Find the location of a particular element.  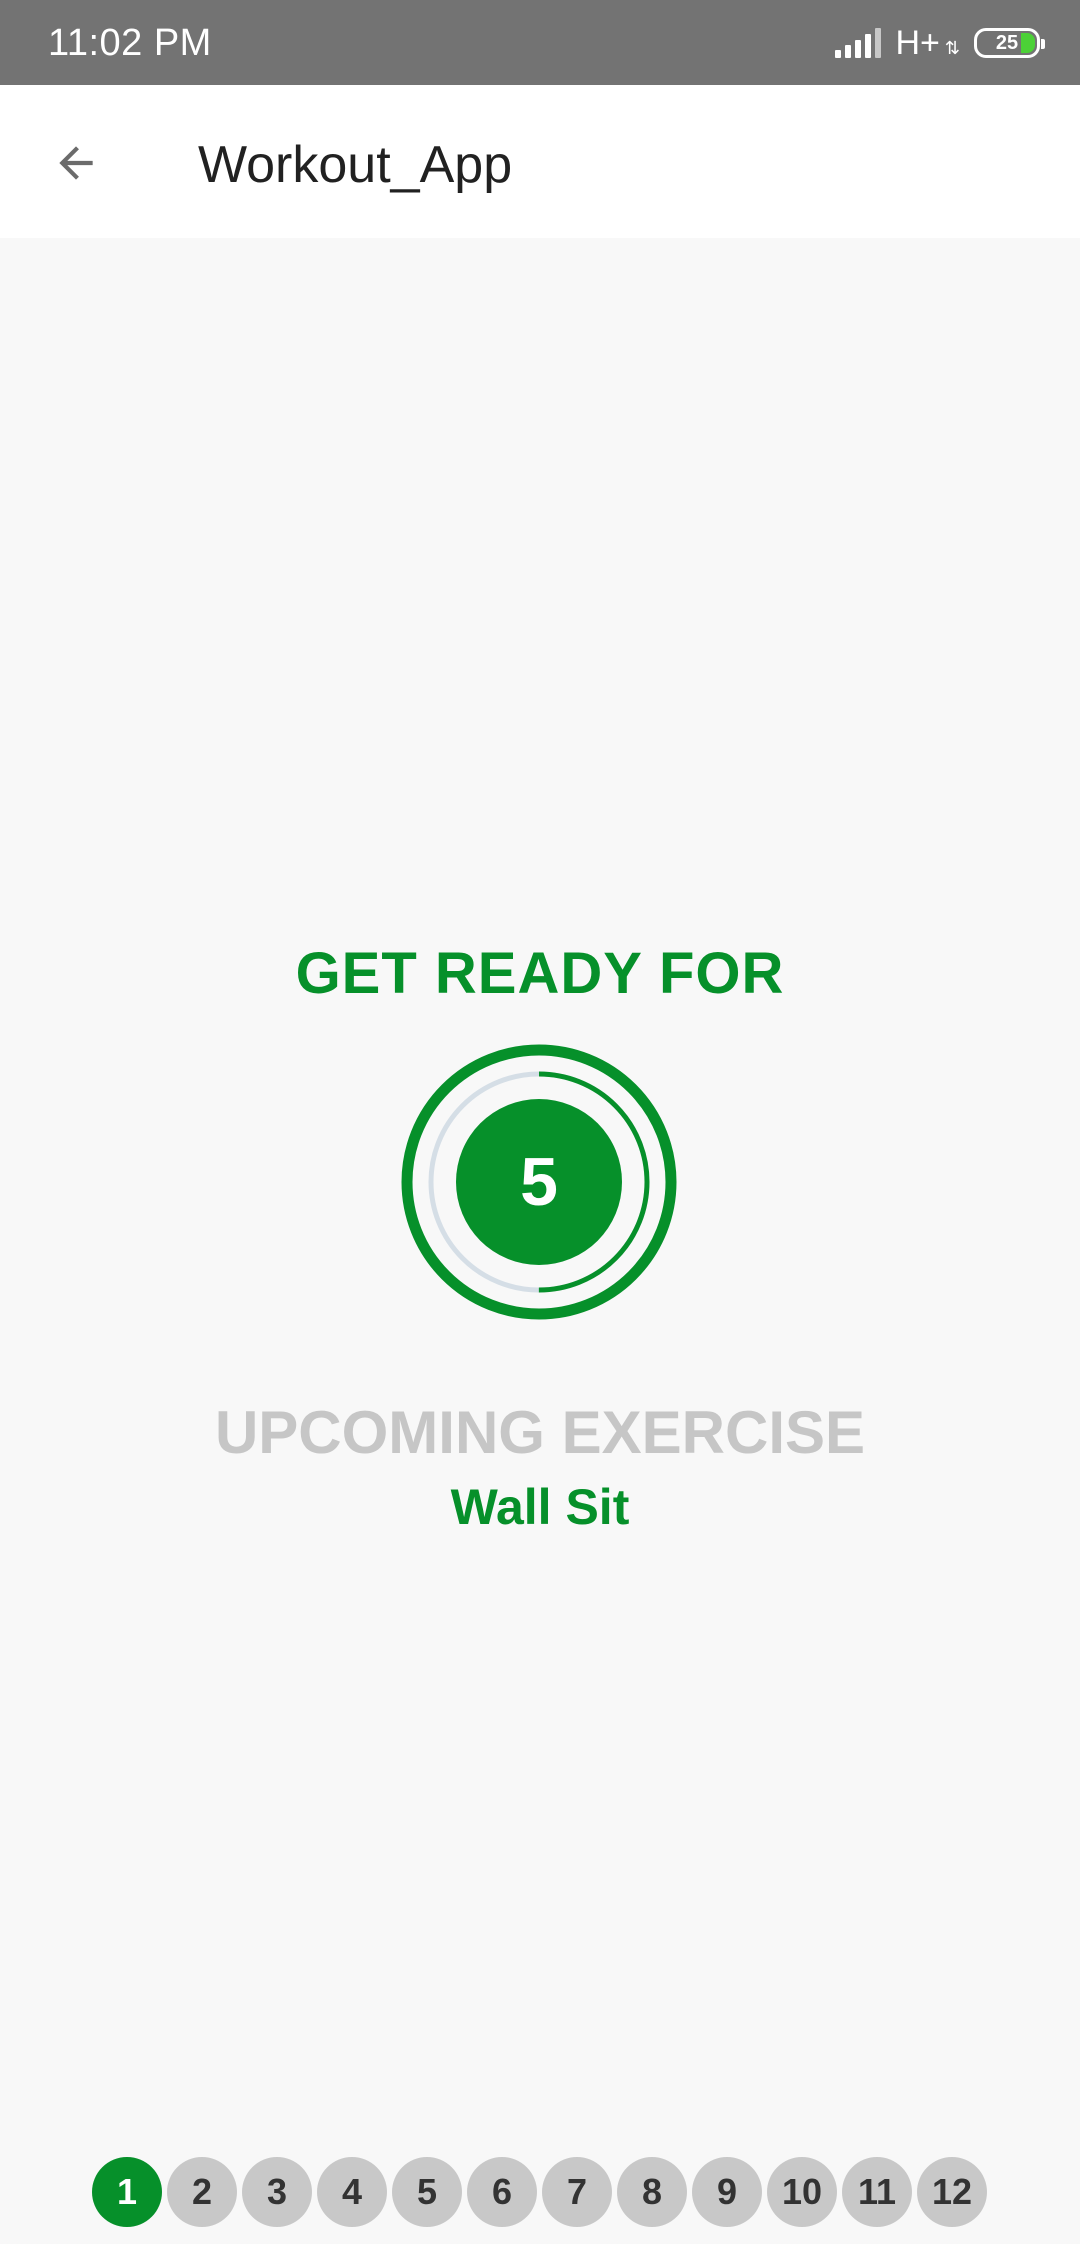

exercise-step-2: 2 is located at coordinates (202, 2192).